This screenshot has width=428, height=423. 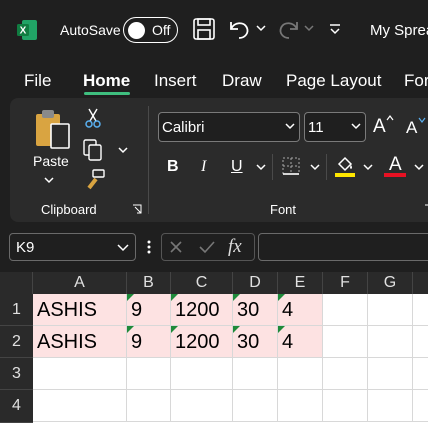 What do you see at coordinates (420, 342) in the screenshot?
I see `cell-h2` at bounding box center [420, 342].